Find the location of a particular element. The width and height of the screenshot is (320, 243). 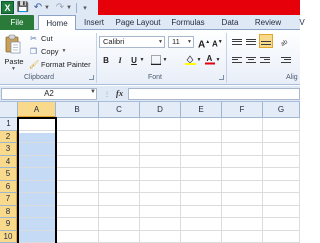

paste-button: Paste ▼ is located at coordinates (14, 53).